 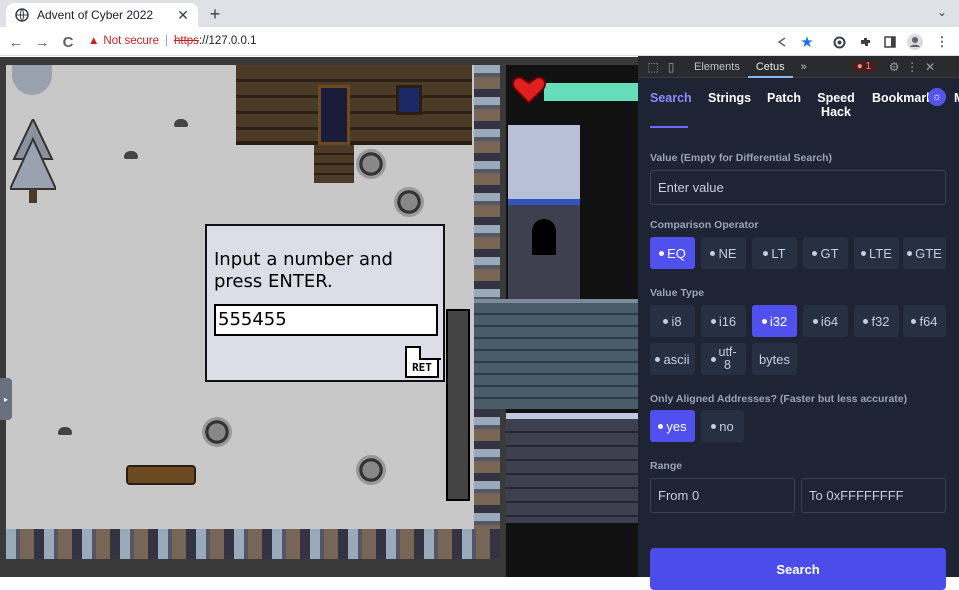 What do you see at coordinates (529, 90) in the screenshot?
I see `heart-icon` at bounding box center [529, 90].